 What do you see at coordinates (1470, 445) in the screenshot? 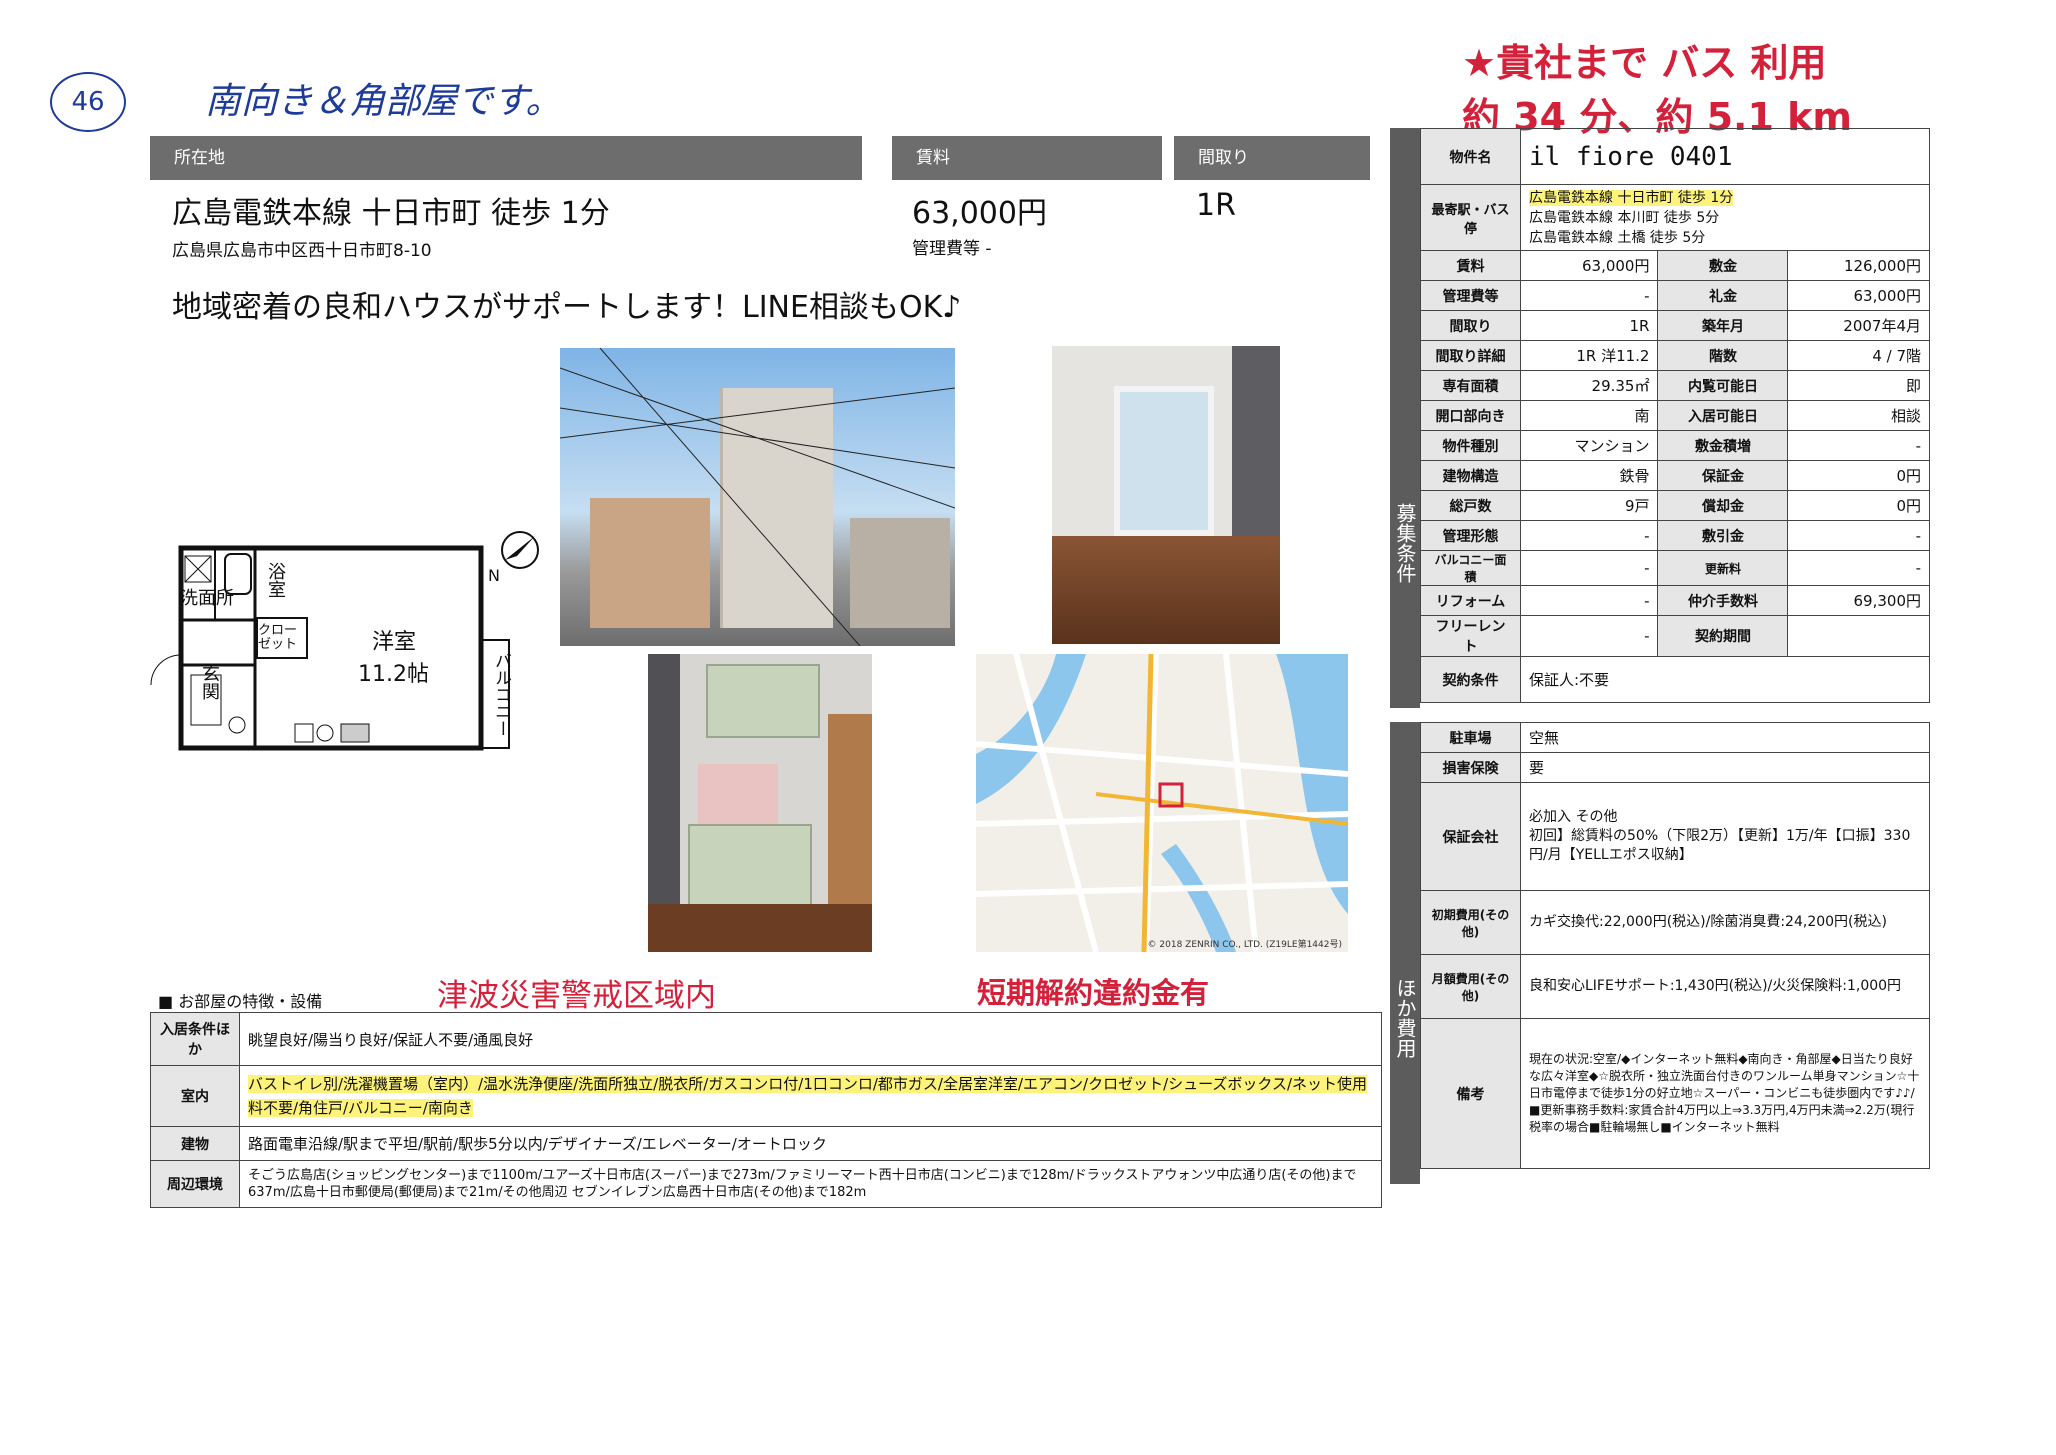
I see `condition-label: 物件種別` at bounding box center [1470, 445].